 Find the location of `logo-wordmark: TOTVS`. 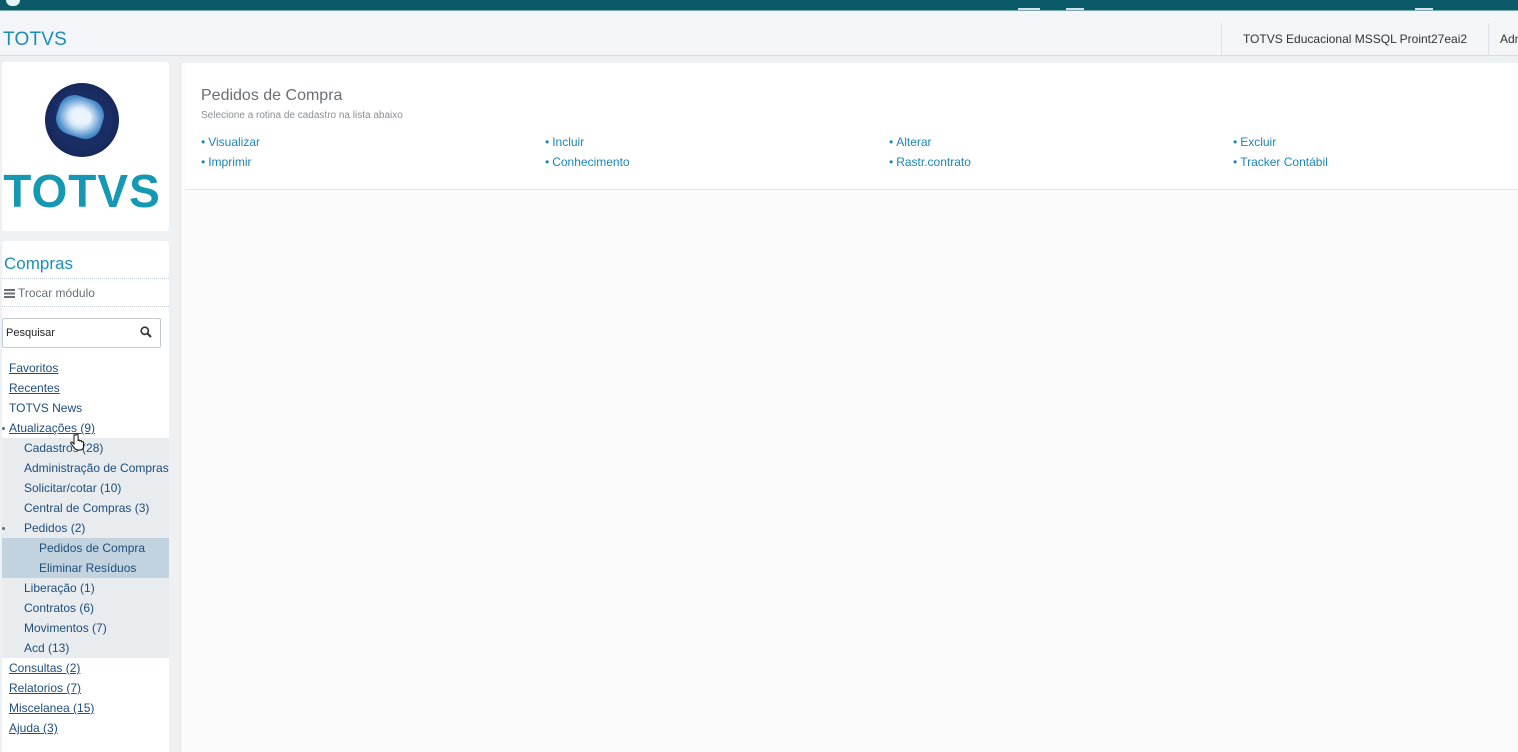

logo-wordmark: TOTVS is located at coordinates (82, 191).